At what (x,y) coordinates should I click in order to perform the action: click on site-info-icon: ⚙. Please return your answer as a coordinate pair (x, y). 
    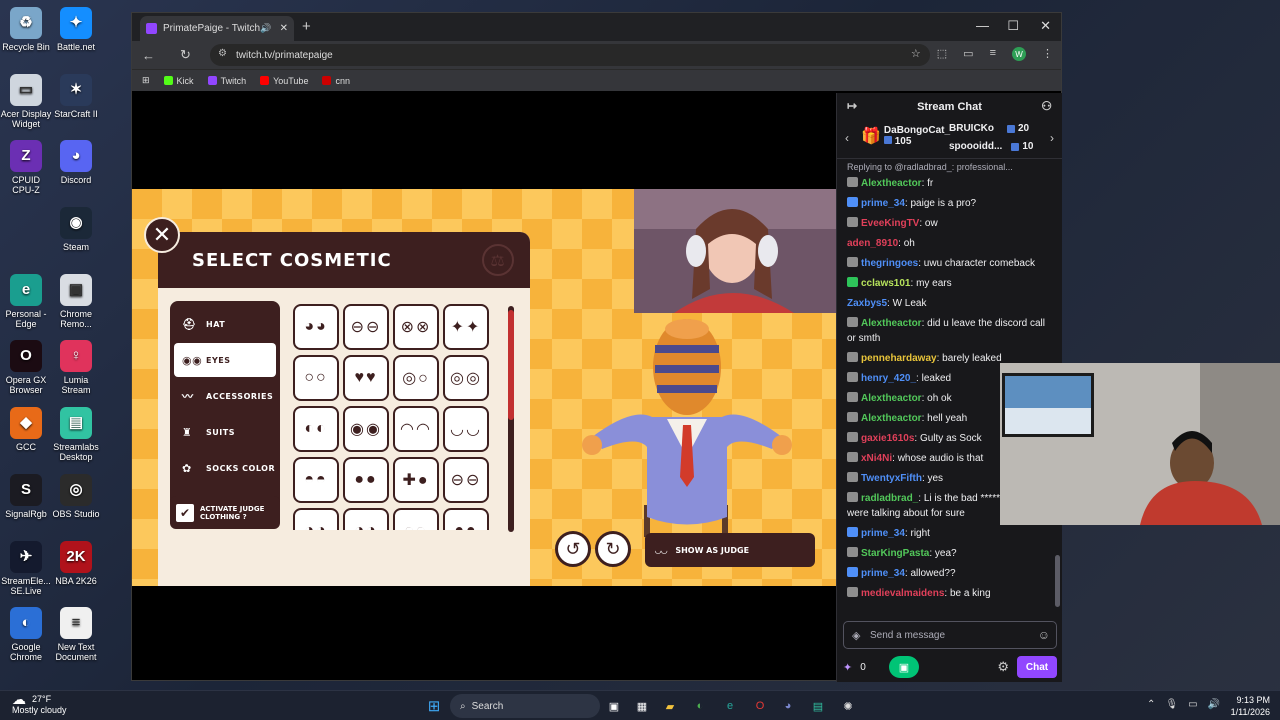
    Looking at the image, I should click on (222, 53).